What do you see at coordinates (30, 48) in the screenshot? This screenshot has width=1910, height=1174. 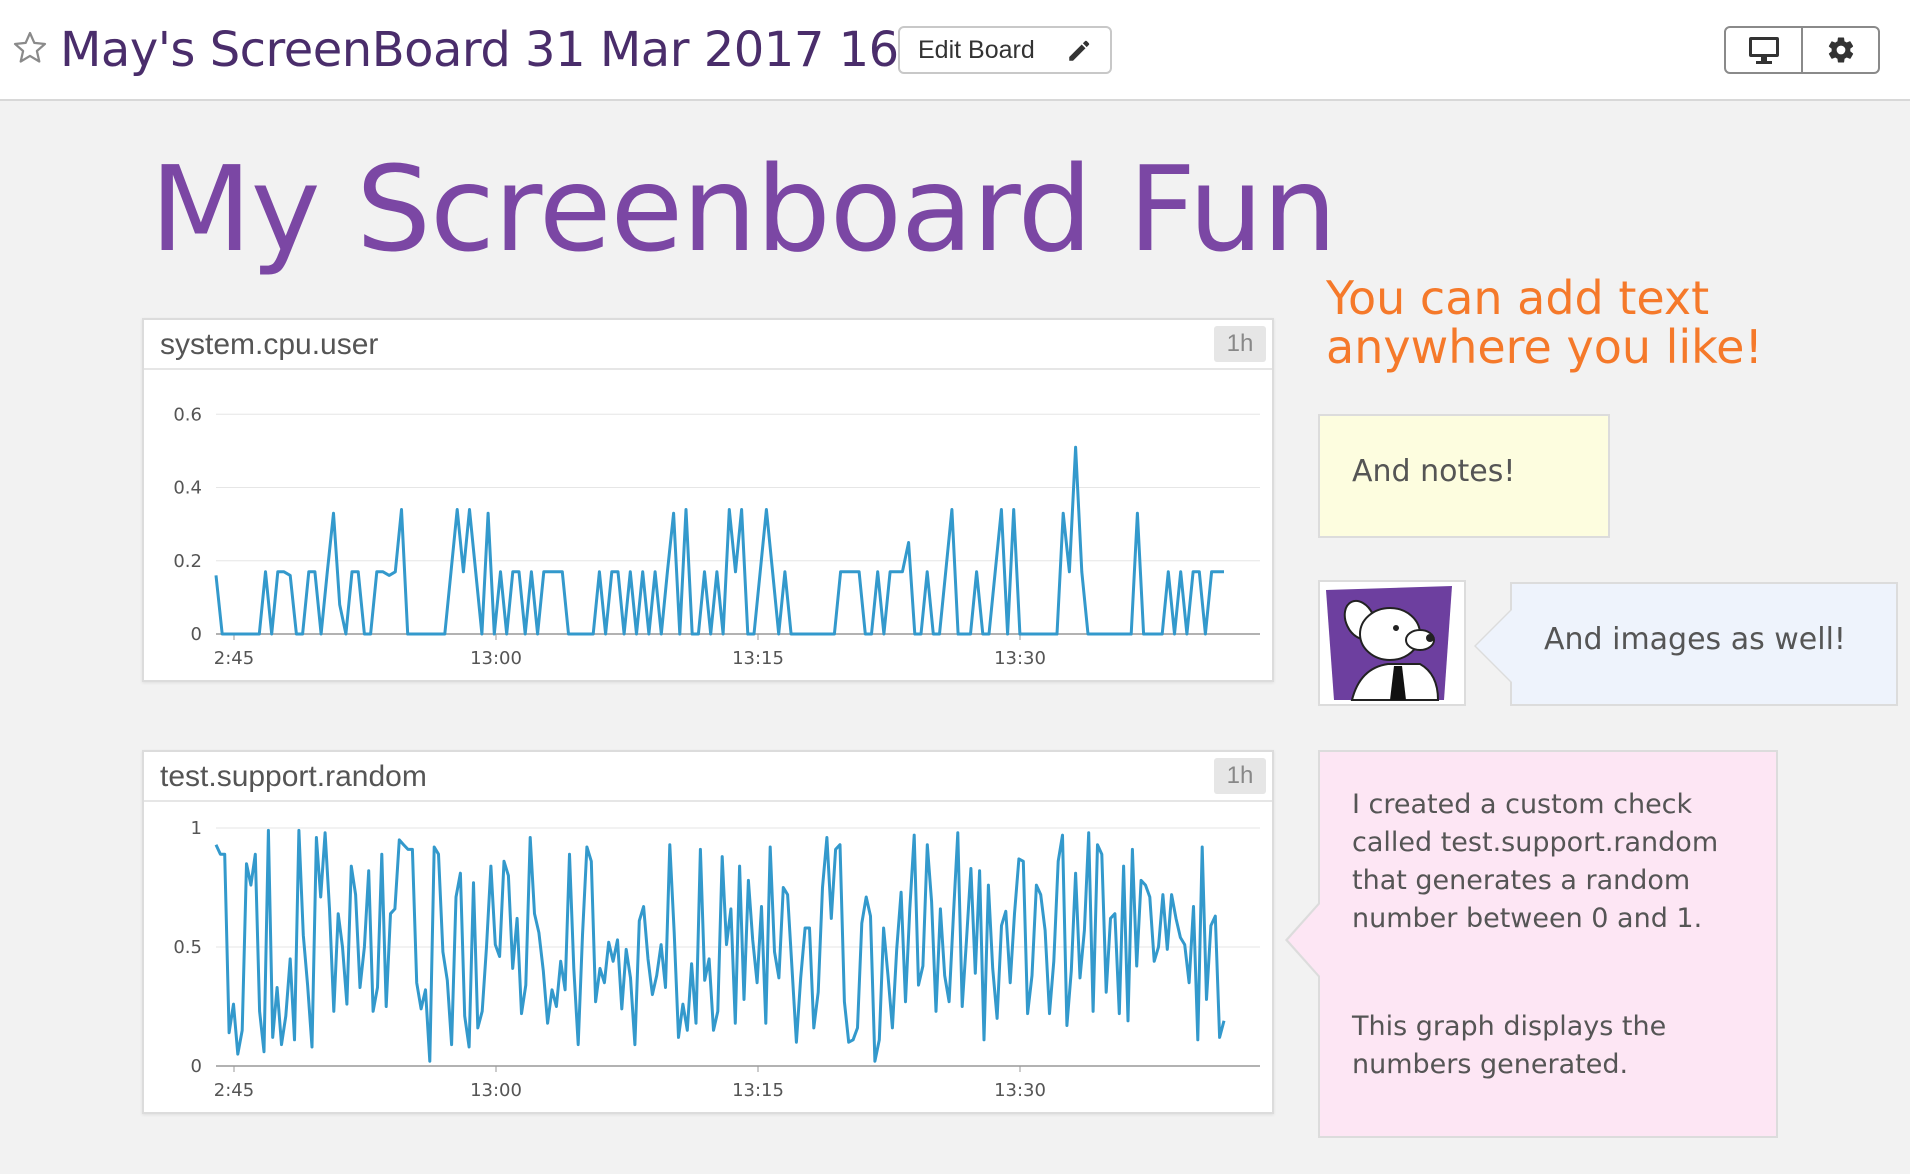 I see `star-icon` at bounding box center [30, 48].